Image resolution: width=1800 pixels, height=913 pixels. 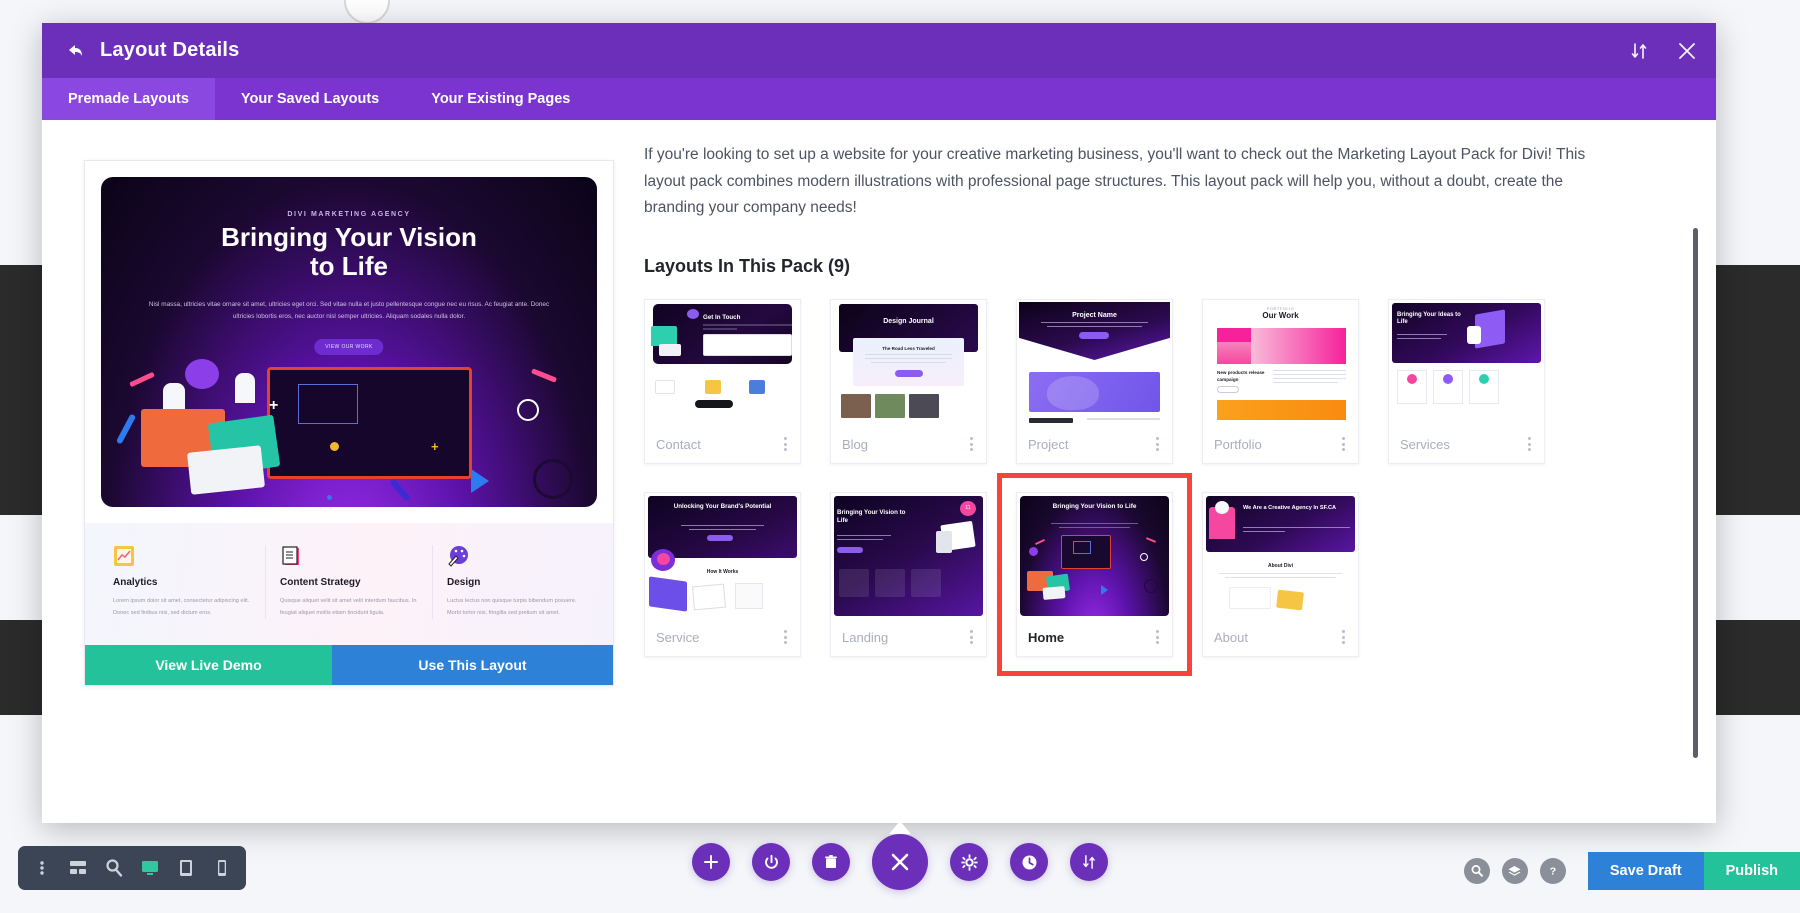 What do you see at coordinates (1231, 637) in the screenshot?
I see `layout-card-name: About` at bounding box center [1231, 637].